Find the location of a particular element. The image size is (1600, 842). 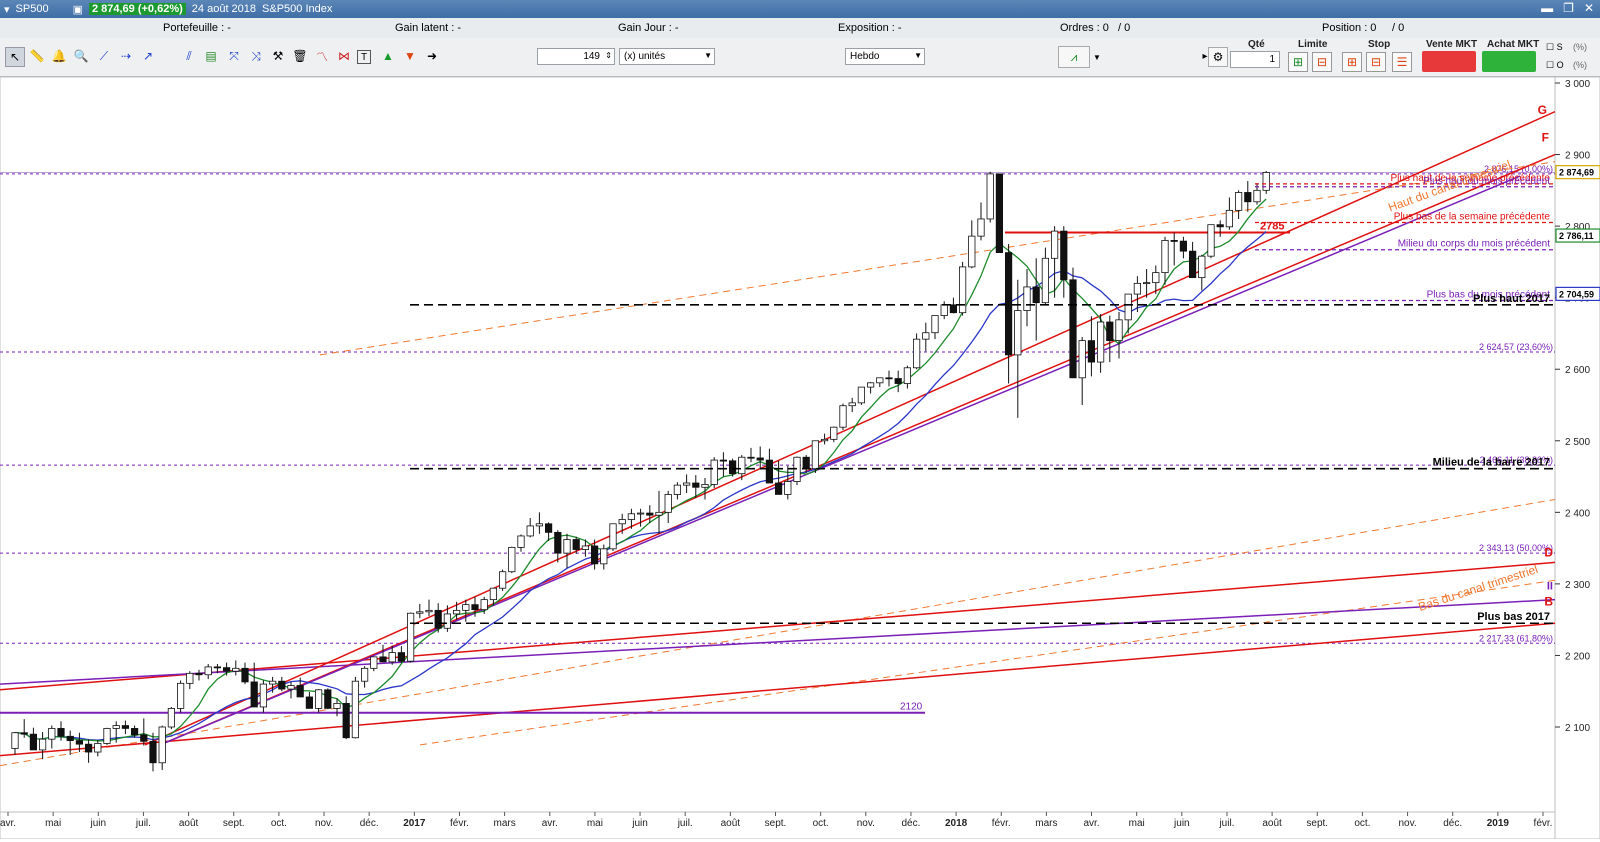

x-tick-label: juin is located at coordinates (639, 823).